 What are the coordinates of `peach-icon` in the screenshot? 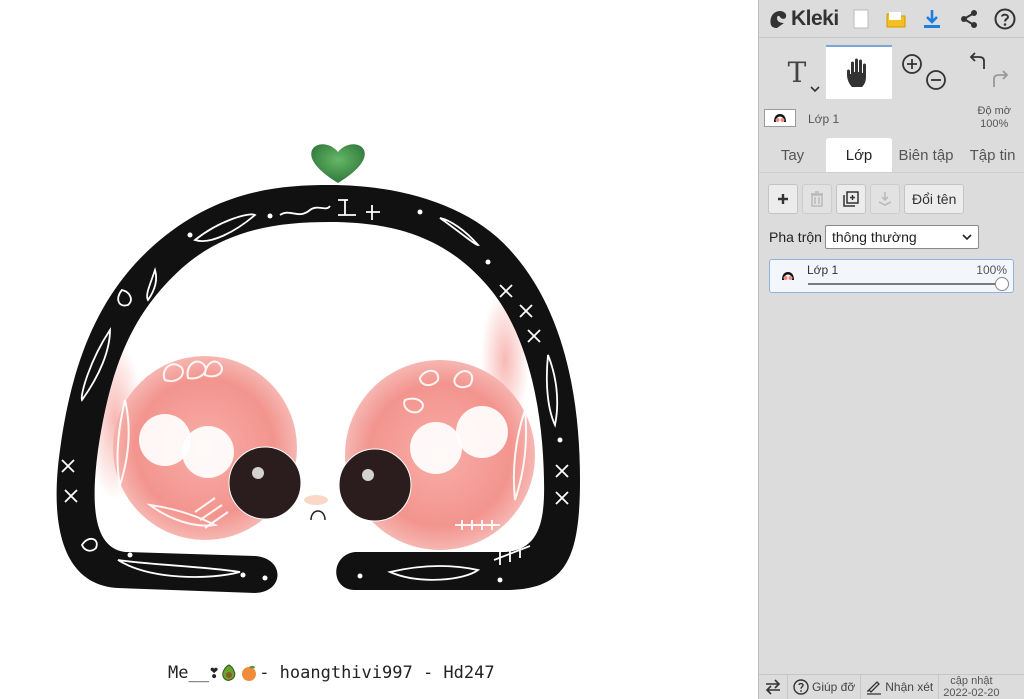 It's located at (249, 673).